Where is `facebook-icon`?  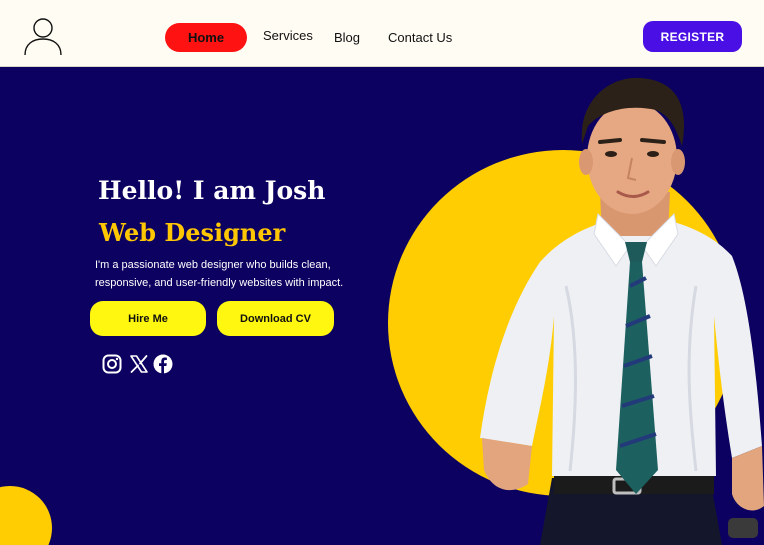 facebook-icon is located at coordinates (163, 364).